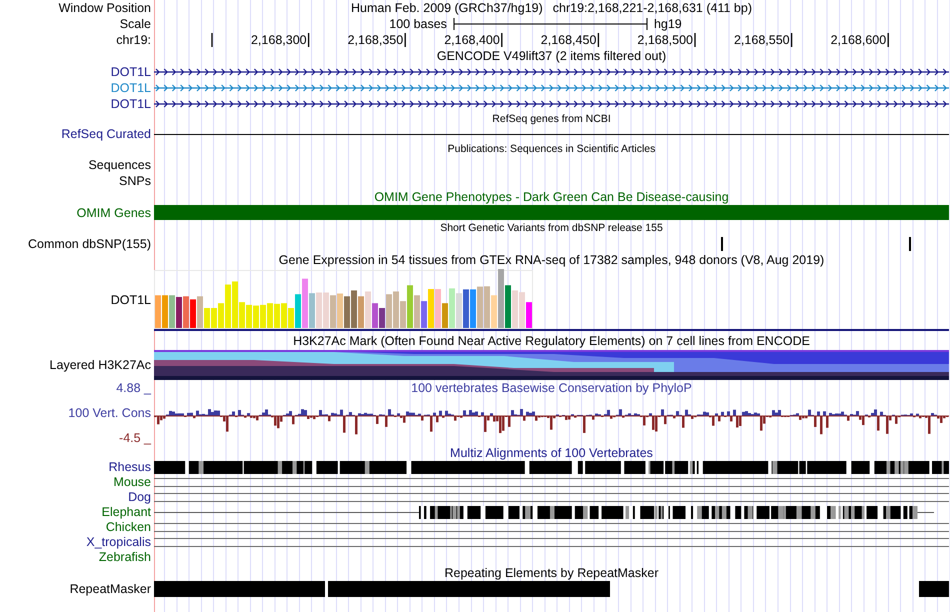  Describe the element at coordinates (568, 40) in the screenshot. I see `ruler-label: 2,168,450` at that location.